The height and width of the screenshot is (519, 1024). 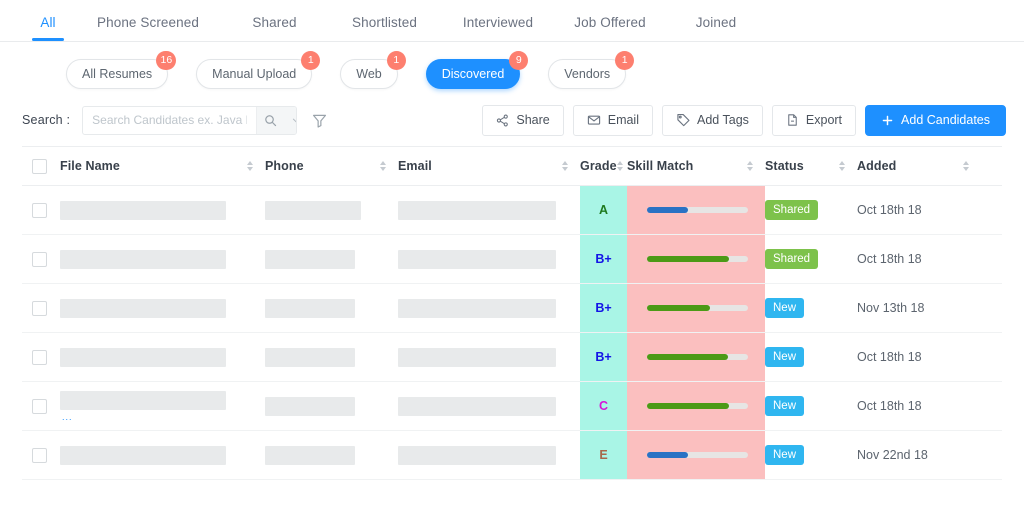 I want to click on source-chip-manual-upload: Manual Upload 1, so click(x=258, y=70).